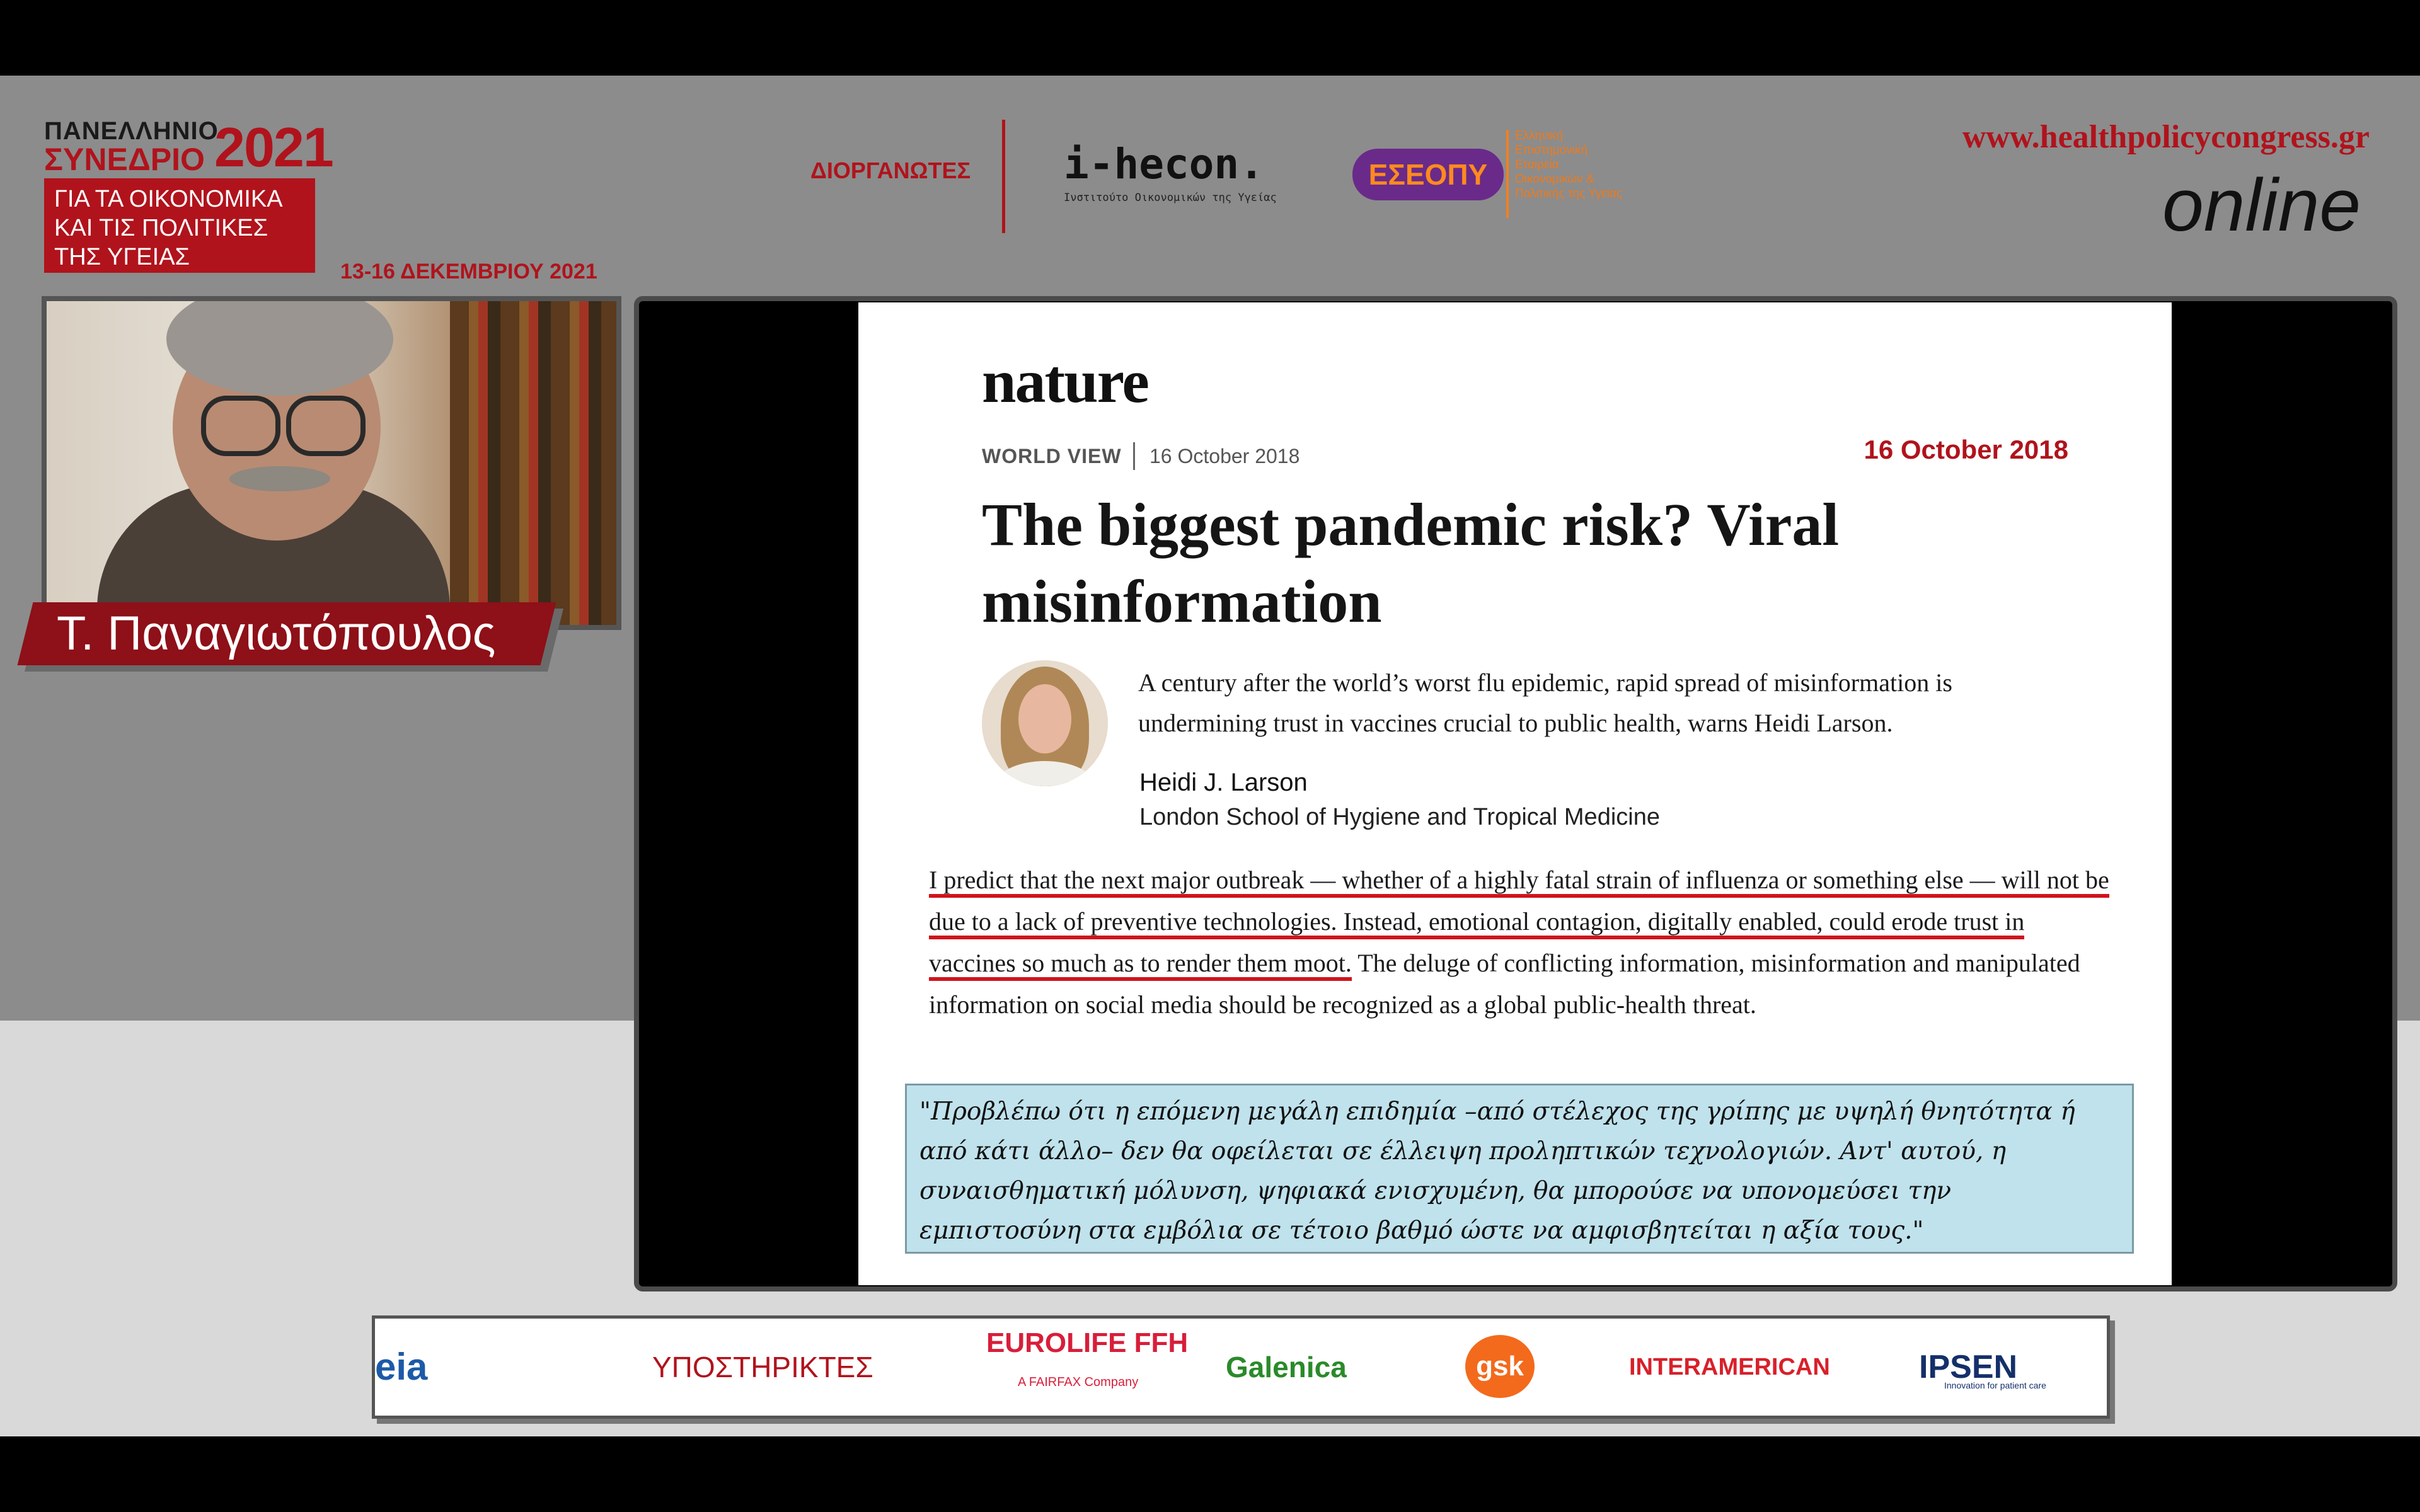 The height and width of the screenshot is (1512, 2420). I want to click on sponsor-galenica-logo: Galenica, so click(1287, 1367).